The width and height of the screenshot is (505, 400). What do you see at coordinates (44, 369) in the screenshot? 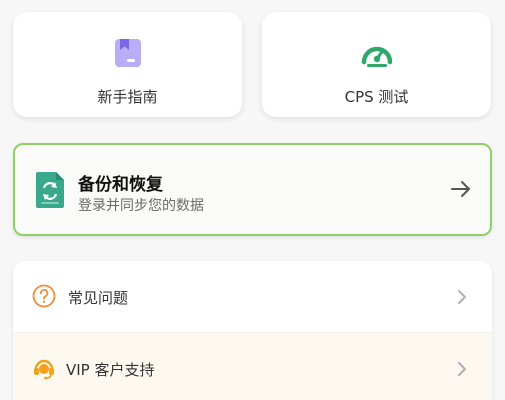
I see `headset-support-icon` at bounding box center [44, 369].